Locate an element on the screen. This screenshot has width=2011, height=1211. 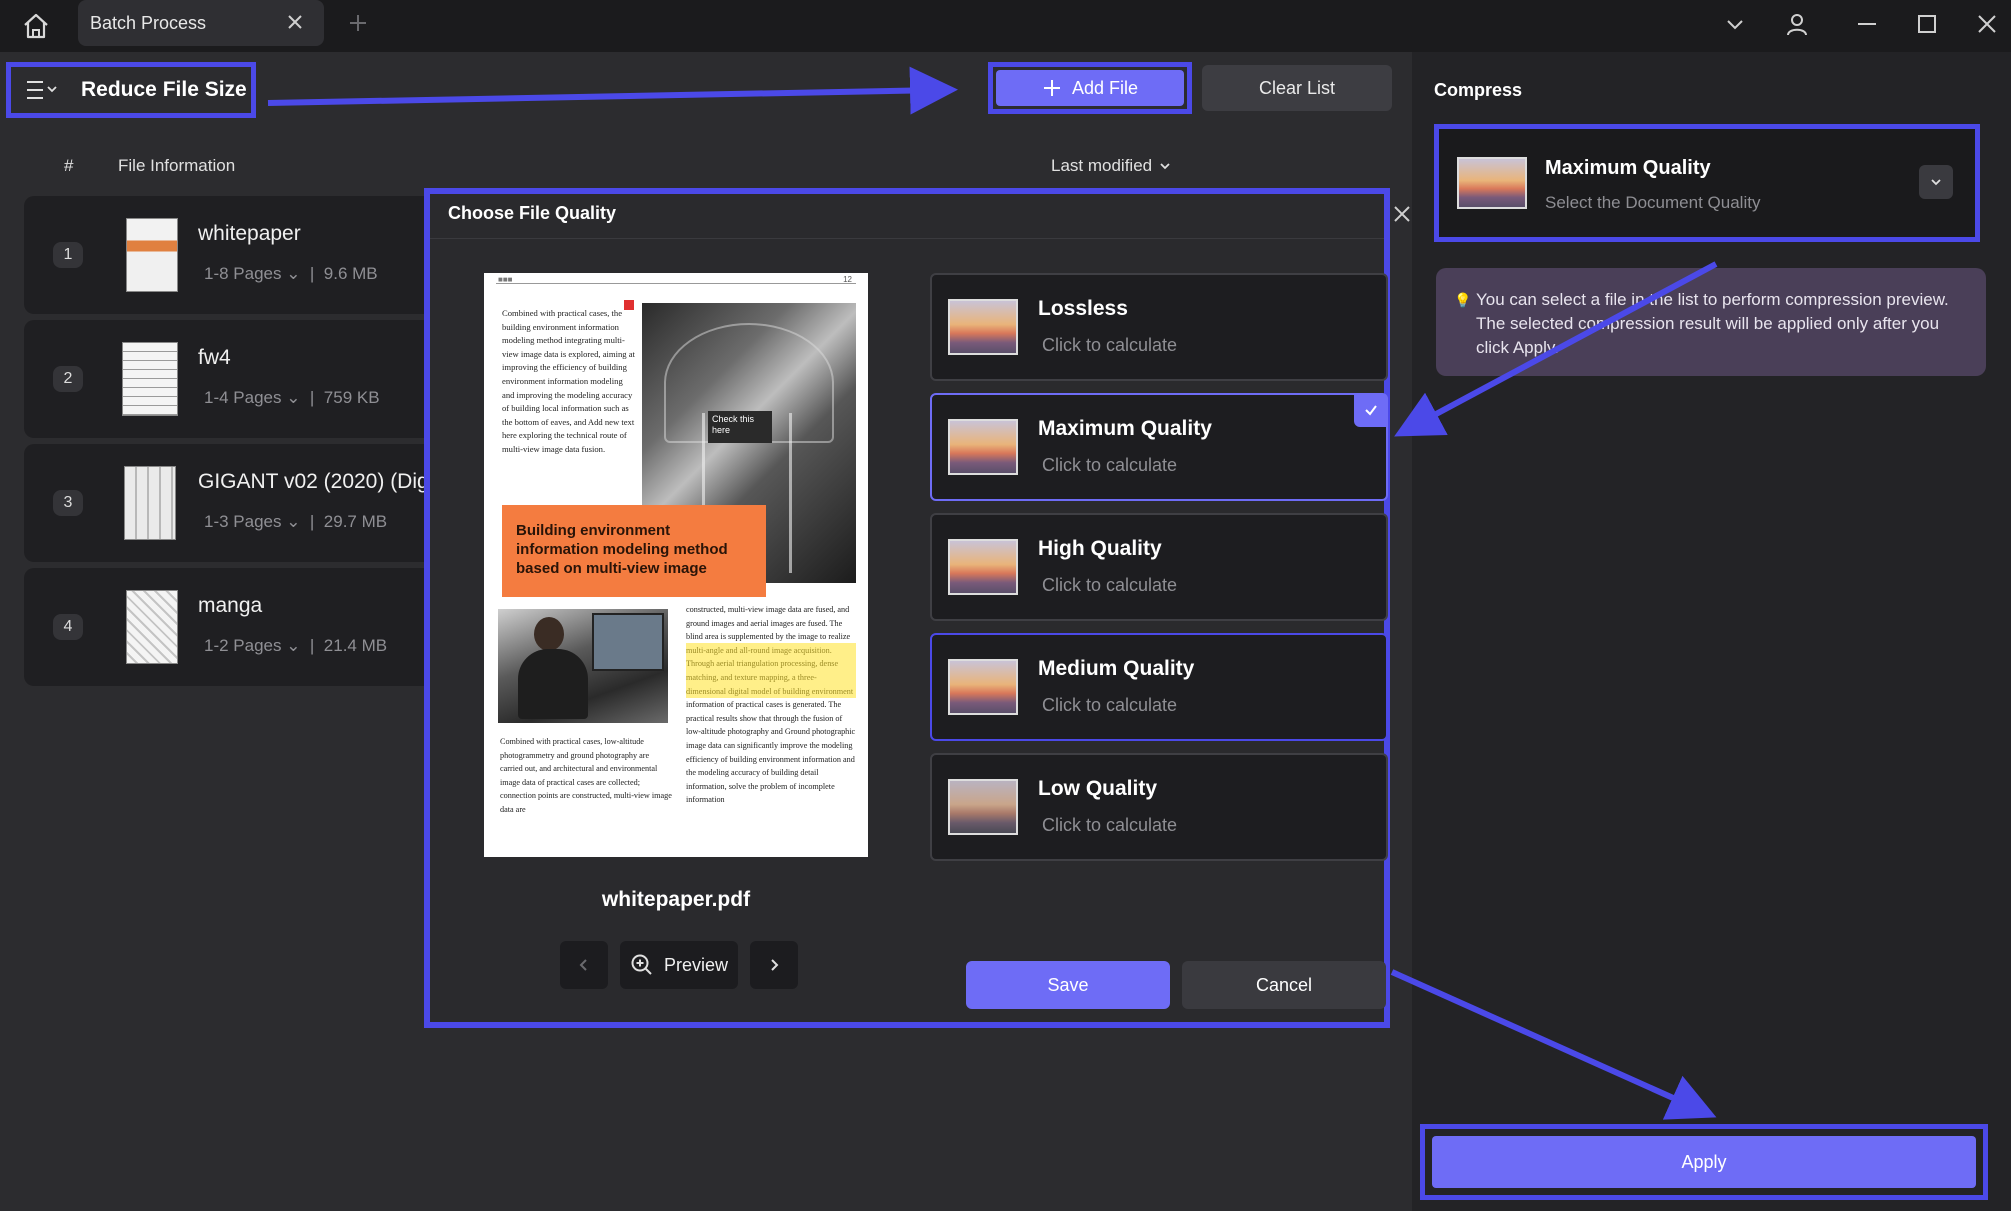
sort-dropdown: Last modified is located at coordinates (1111, 166).